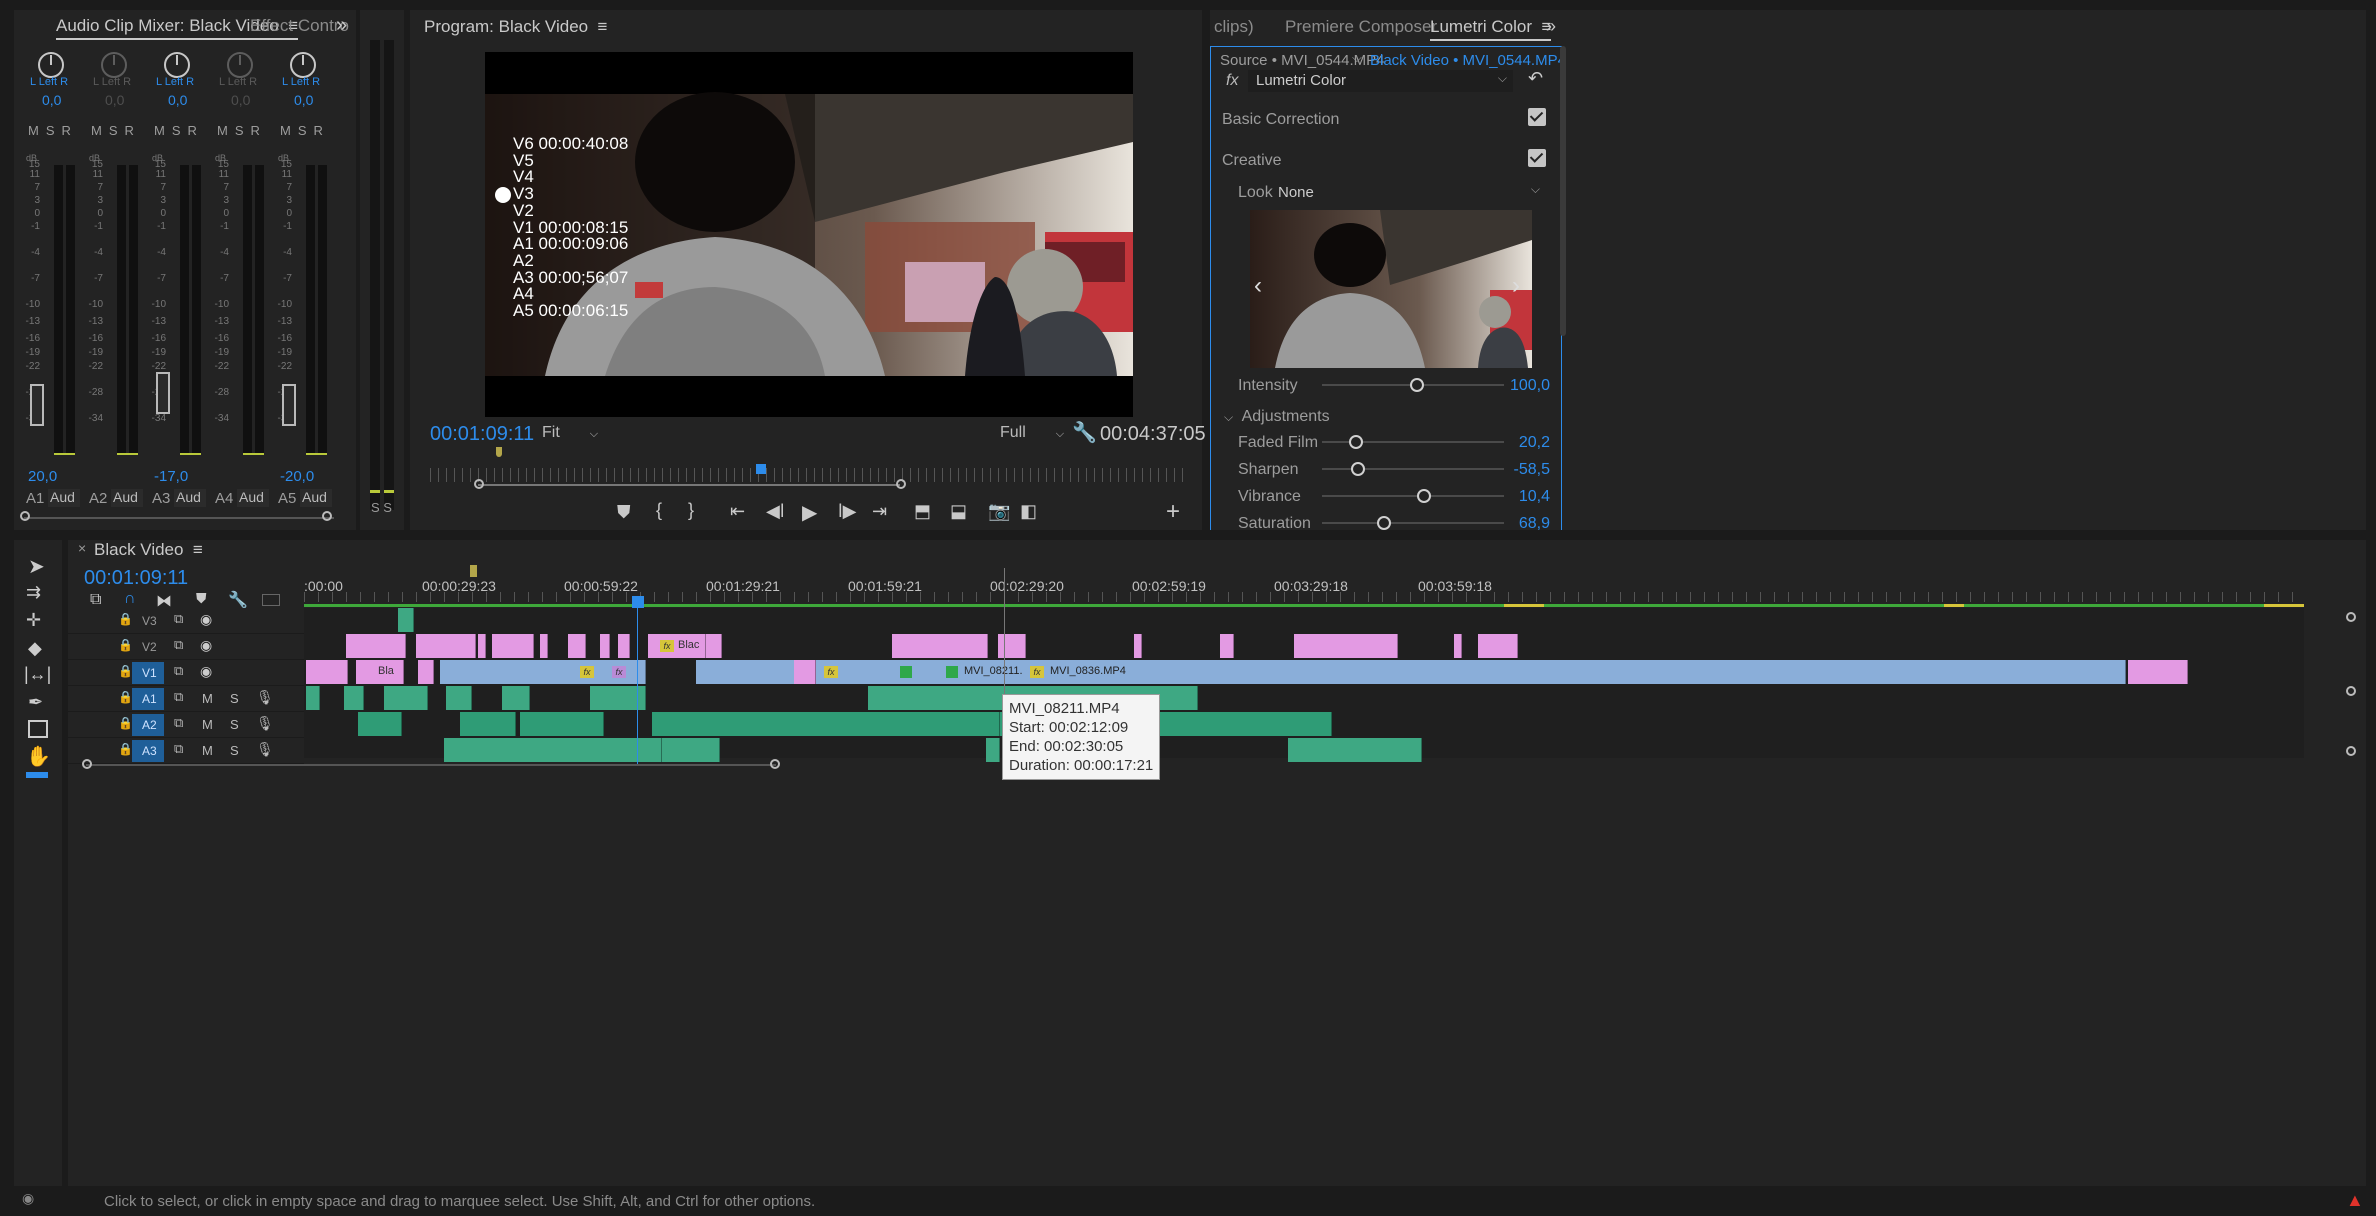 The image size is (2376, 1216). What do you see at coordinates (1358, 469) in the screenshot?
I see `slider-thumb` at bounding box center [1358, 469].